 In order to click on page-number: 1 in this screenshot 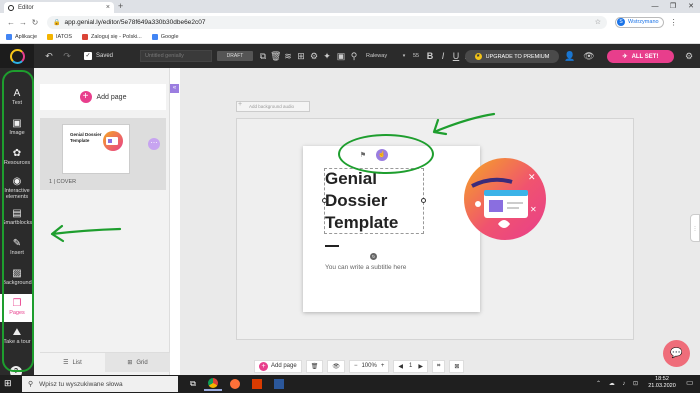, I will do `click(410, 366)`.